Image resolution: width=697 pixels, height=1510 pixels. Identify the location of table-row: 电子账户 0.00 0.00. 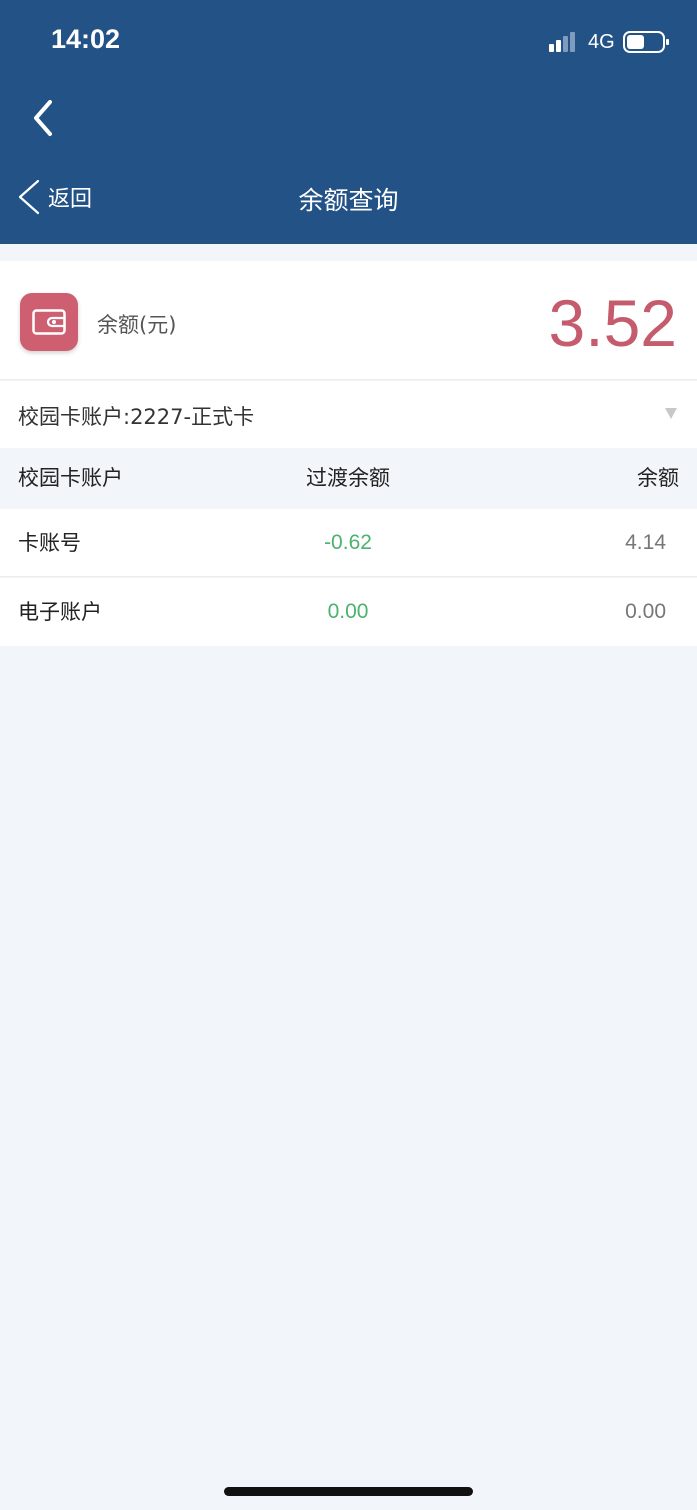
(348, 612).